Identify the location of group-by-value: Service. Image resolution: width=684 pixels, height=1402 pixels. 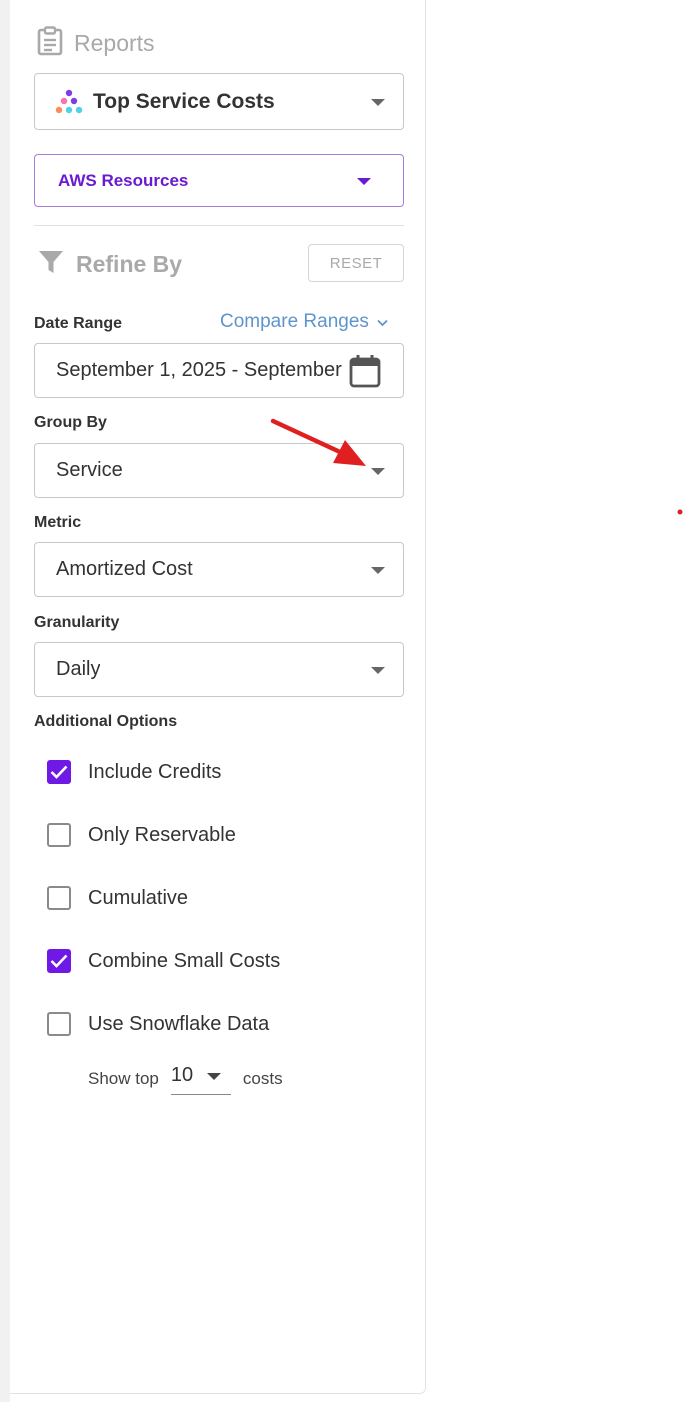
(89, 470).